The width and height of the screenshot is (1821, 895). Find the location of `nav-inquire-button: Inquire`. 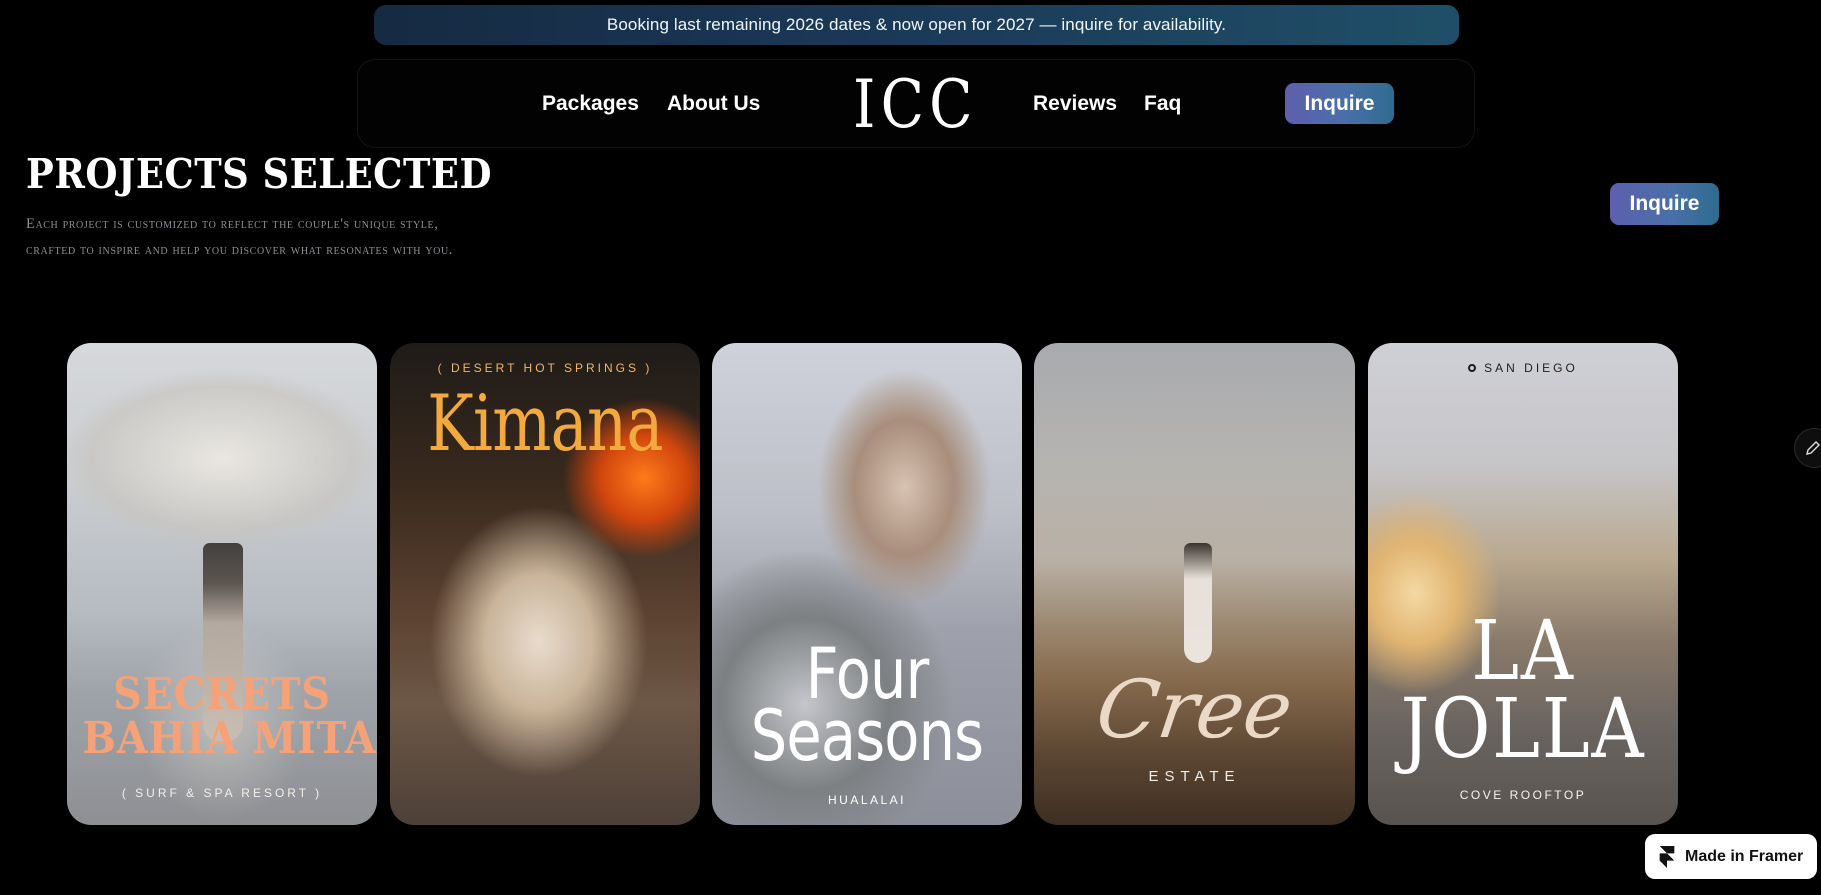

nav-inquire-button: Inquire is located at coordinates (1339, 103).